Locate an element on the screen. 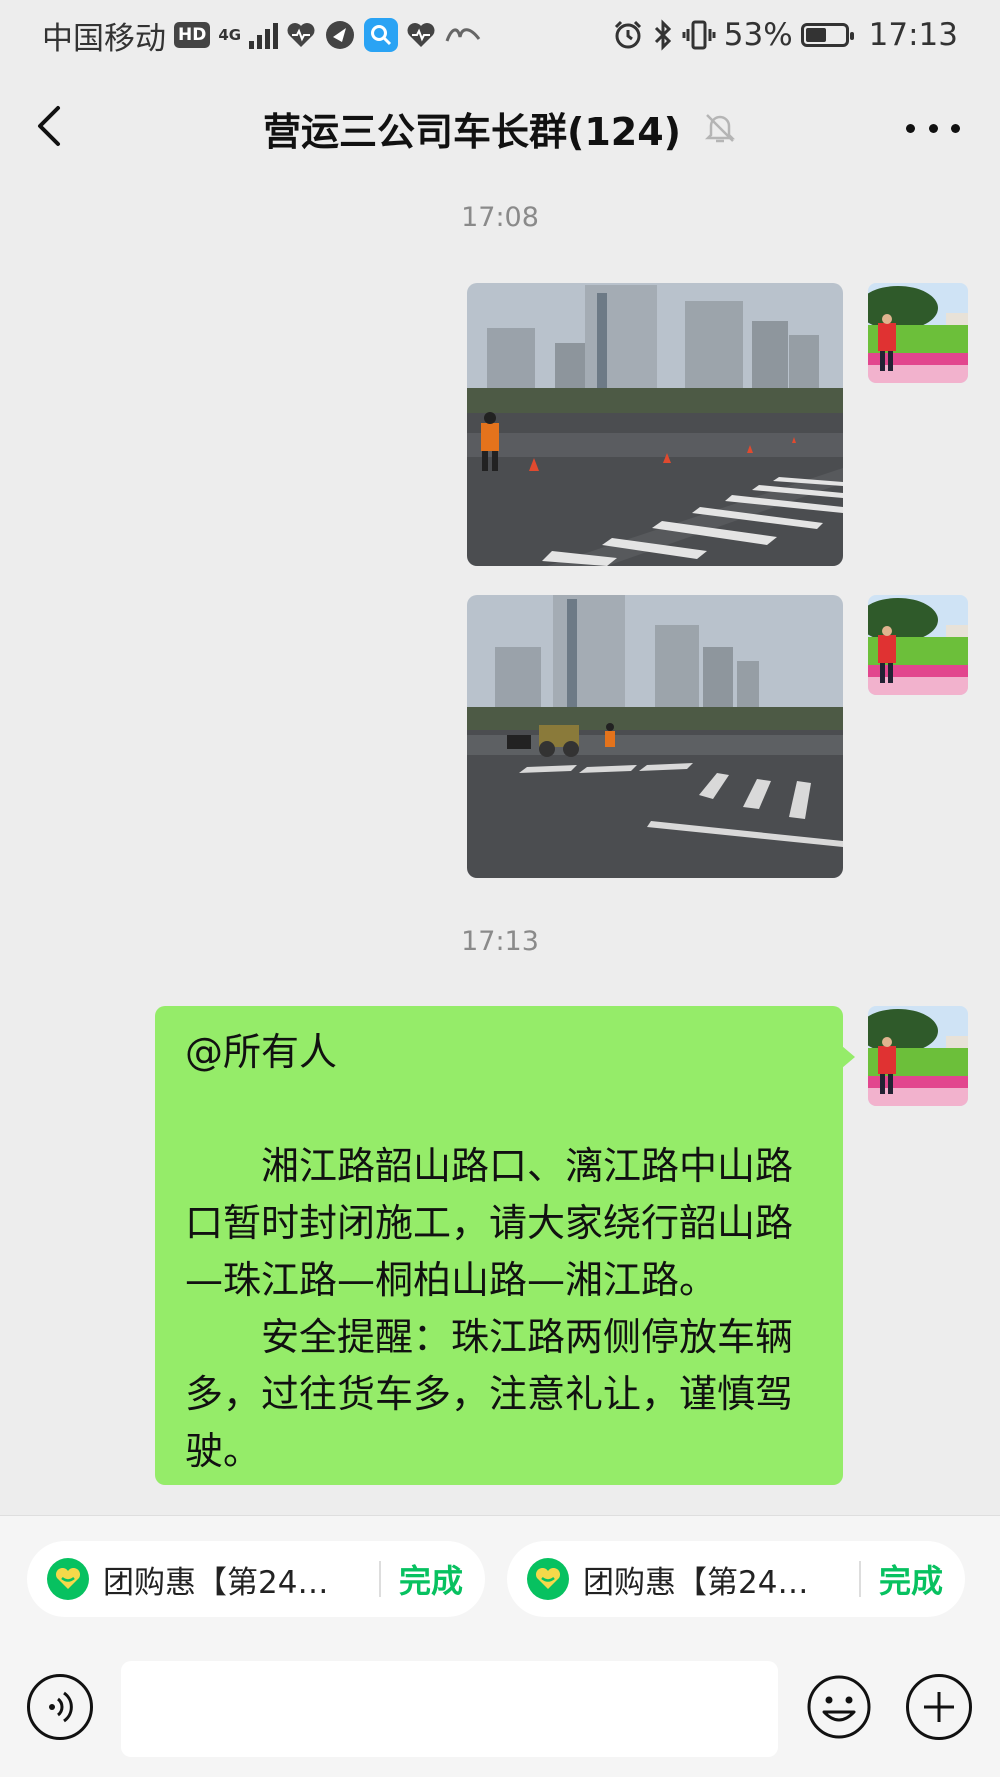 This screenshot has height=1777, width=1000. chat-input-area: 团购惠【第24… 完成 团购惠【第24… 完成 is located at coordinates (500, 1646).